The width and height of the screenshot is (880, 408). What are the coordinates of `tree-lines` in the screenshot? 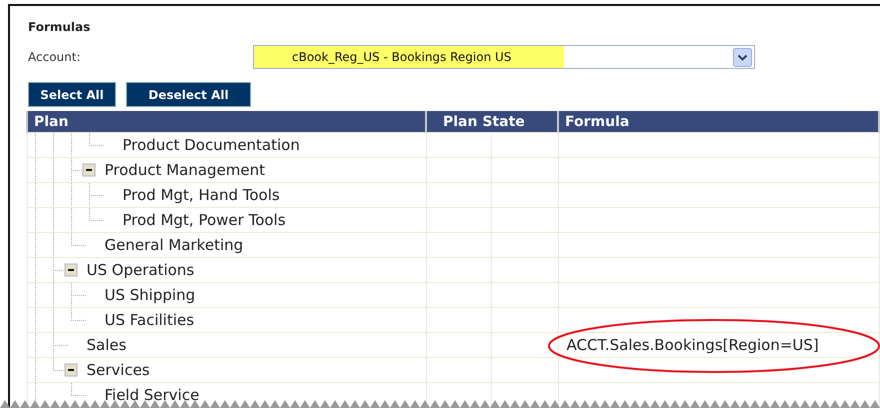 It's located at (69, 220).